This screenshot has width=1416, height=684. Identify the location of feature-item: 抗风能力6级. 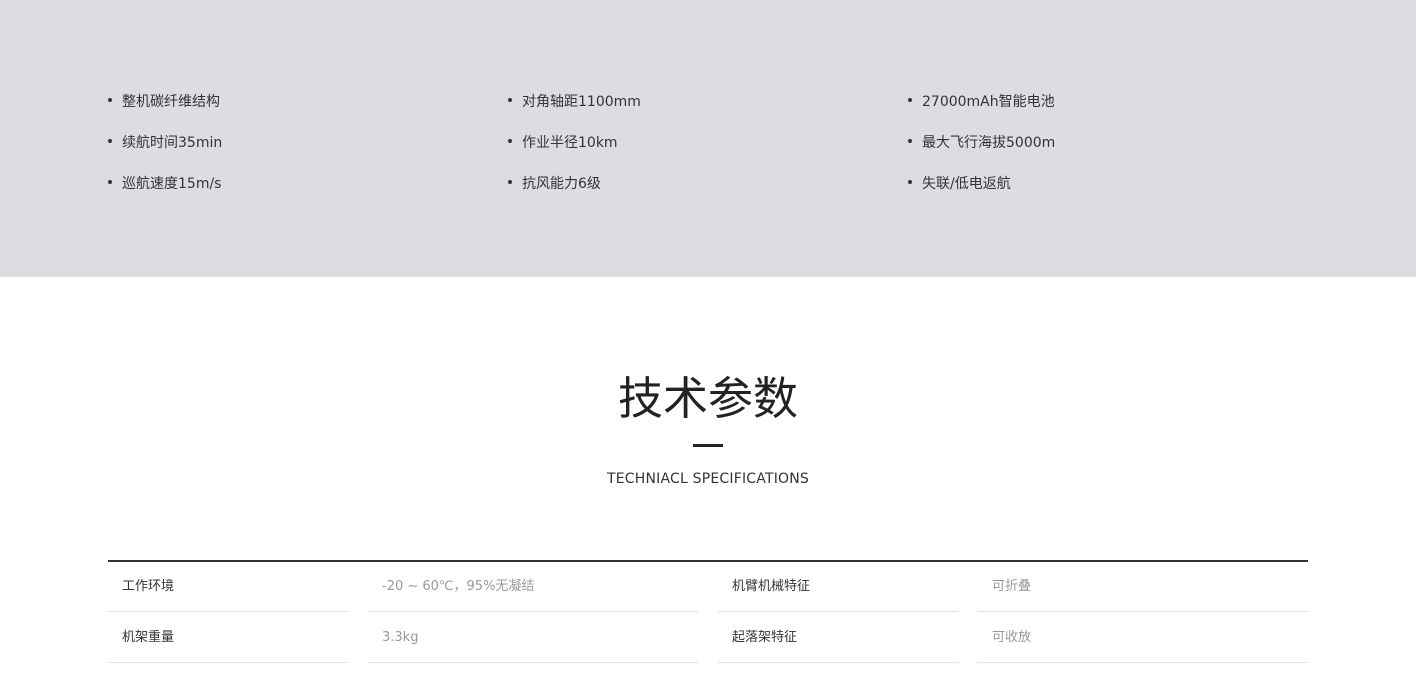
(554, 184).